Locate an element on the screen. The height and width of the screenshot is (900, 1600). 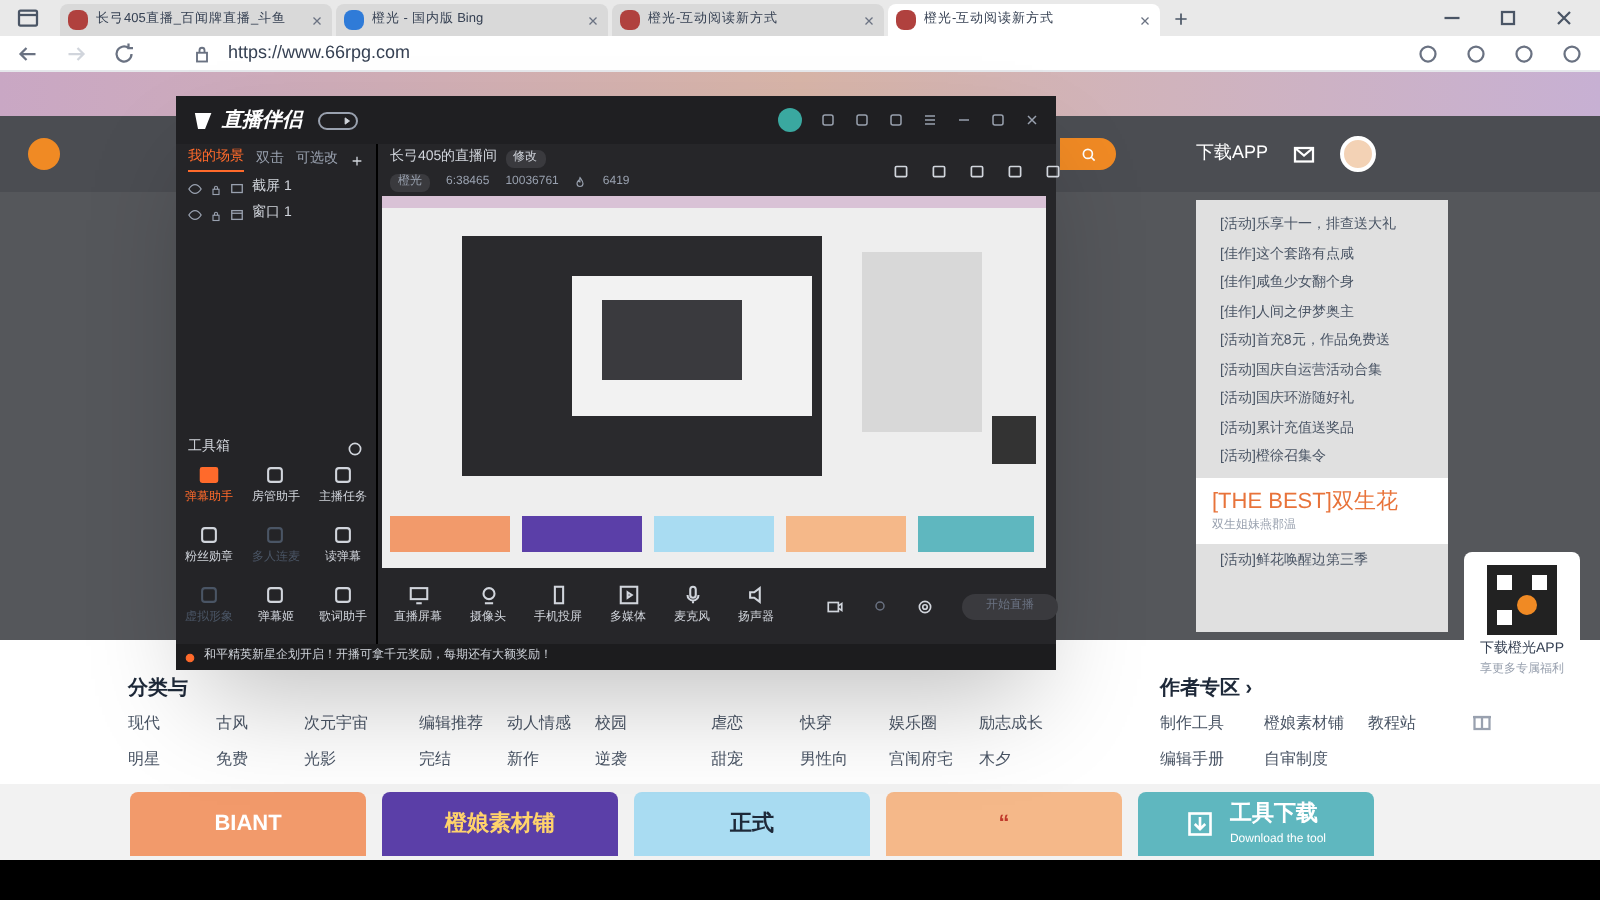
speaker-icon is located at coordinates (756, 595).